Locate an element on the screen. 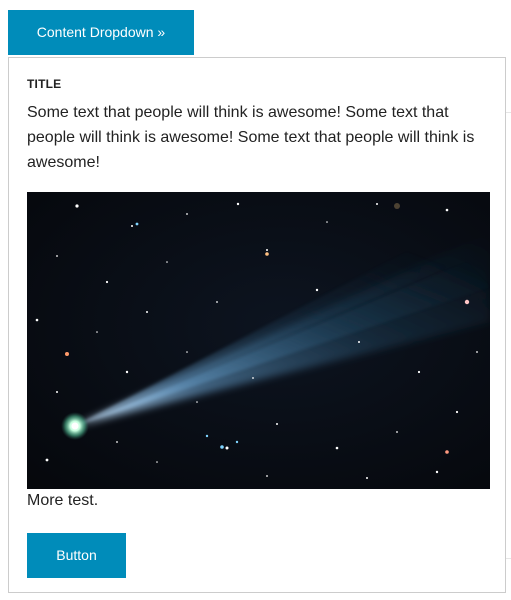 The height and width of the screenshot is (600, 511). dropdown-more-text: More test. is located at coordinates (63, 500).